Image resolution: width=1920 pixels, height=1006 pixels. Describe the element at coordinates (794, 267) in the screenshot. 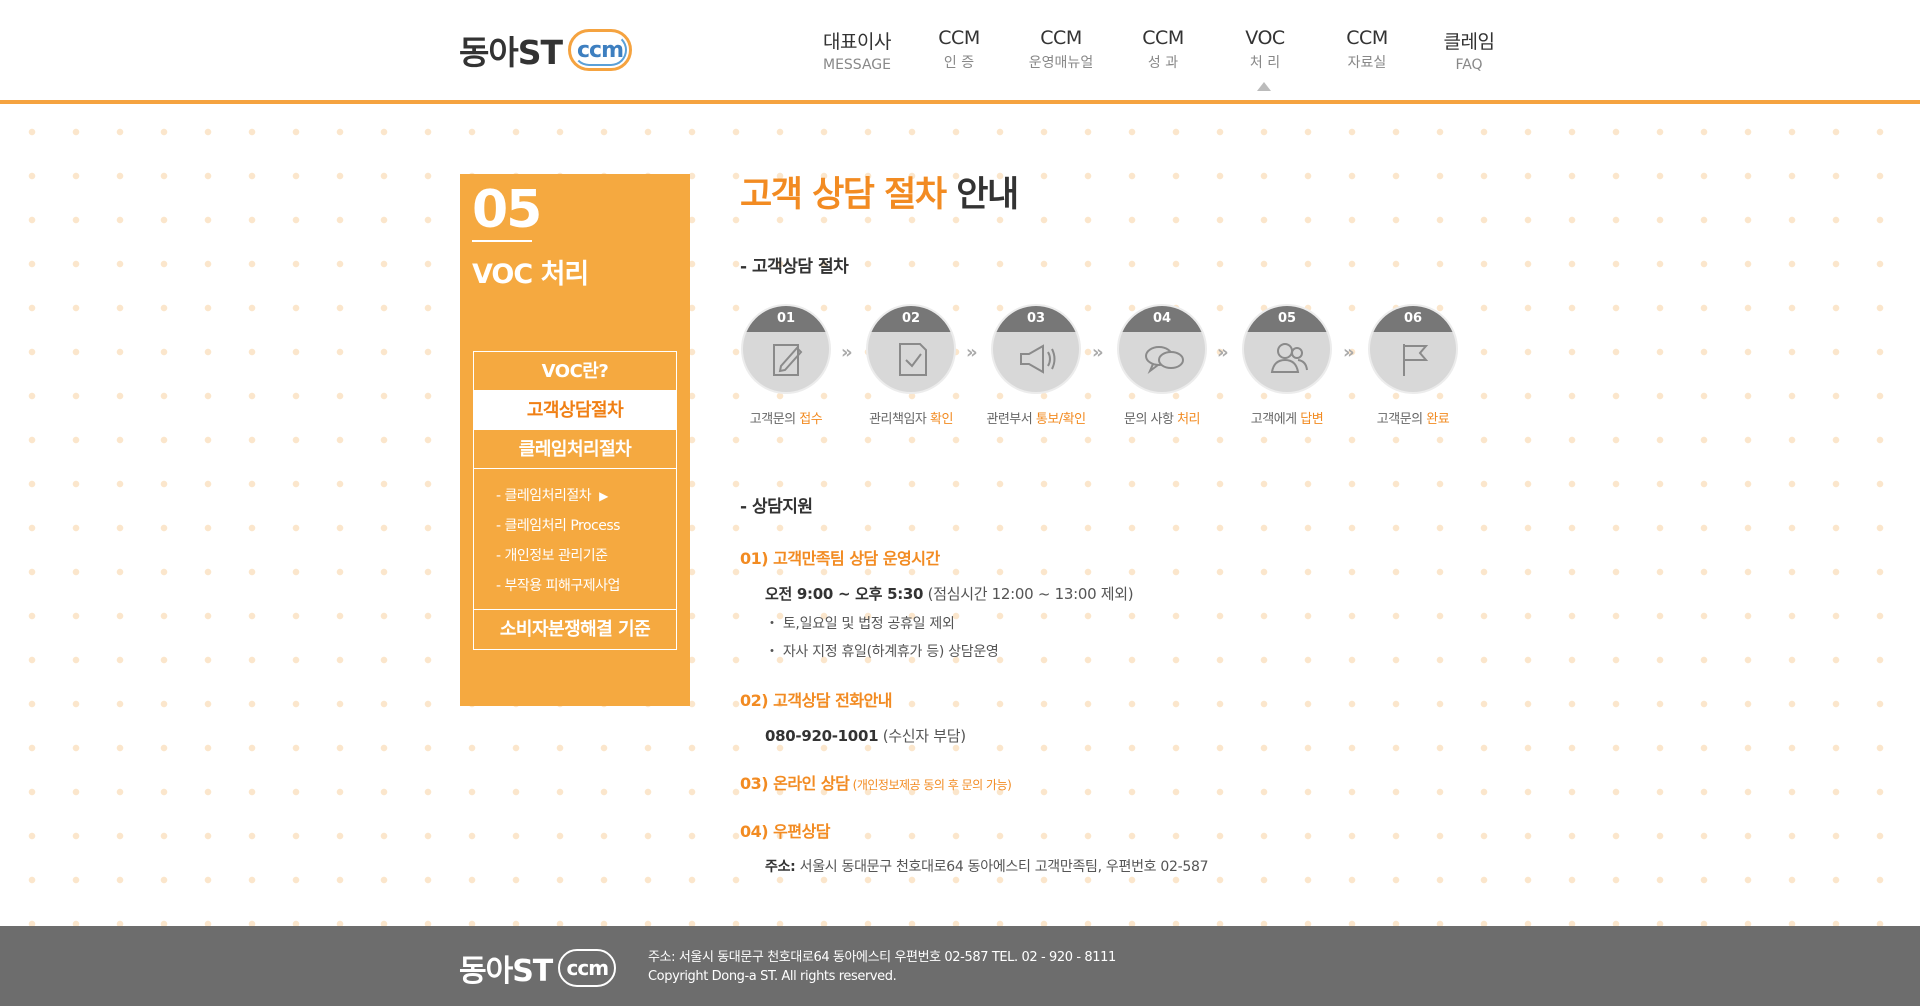

I see `process-heading: - 고객상담 절차` at that location.